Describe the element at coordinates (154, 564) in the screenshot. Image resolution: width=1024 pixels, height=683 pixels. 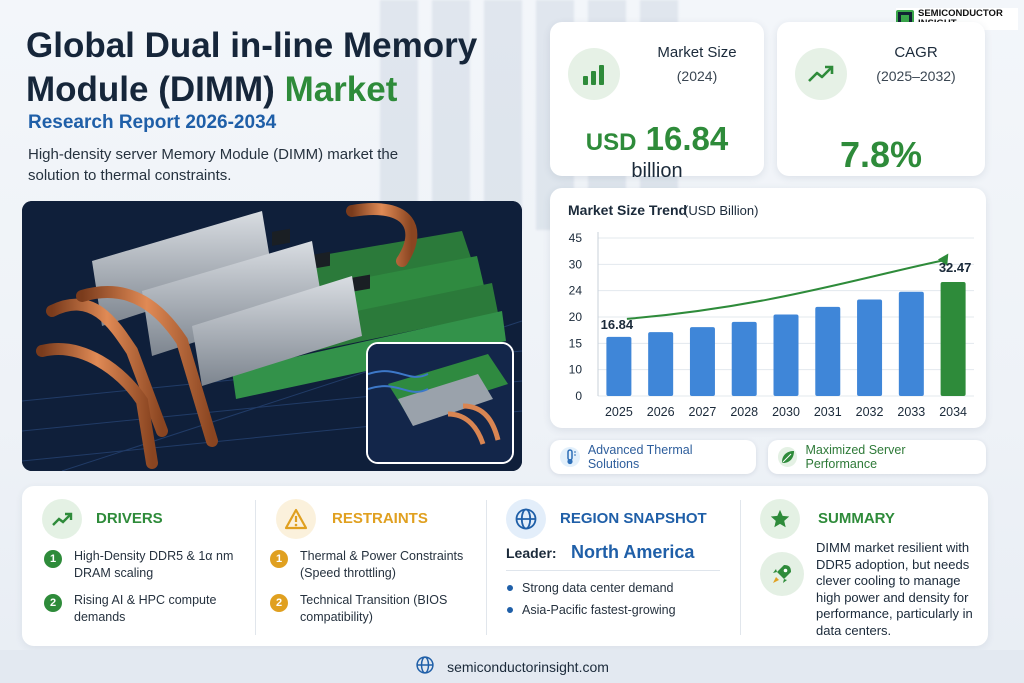
I see `drivers-item-text: High-Density DDR5 & 1α nm DRAM scaling` at that location.